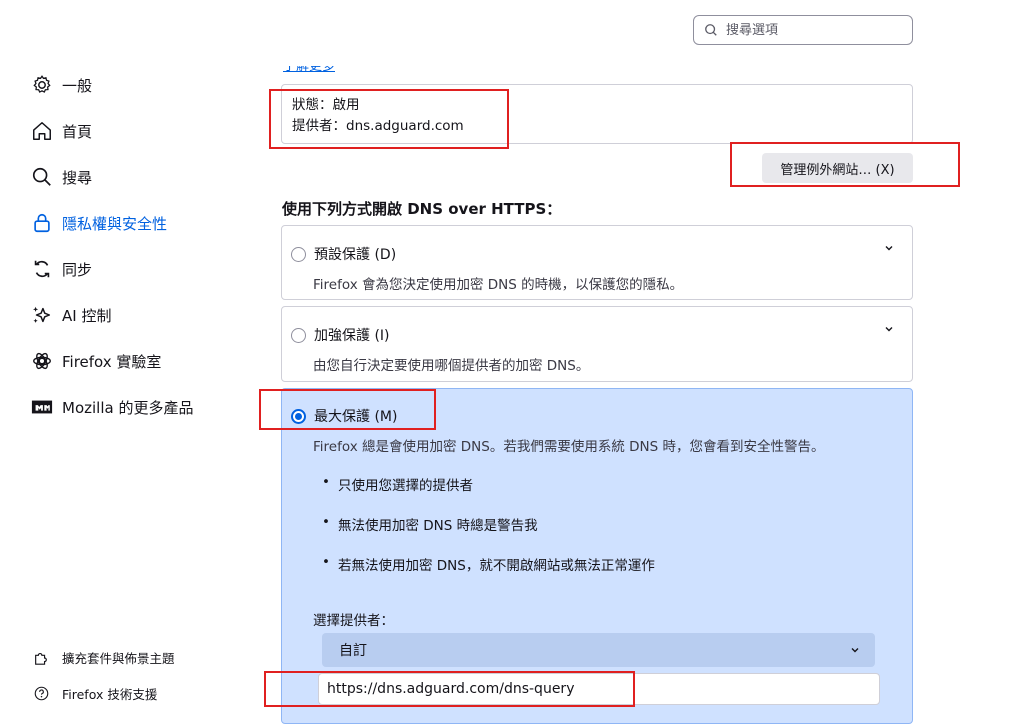 This screenshot has width=1024, height=724. I want to click on footer-item-label: Firefox 技術支援, so click(110, 694).